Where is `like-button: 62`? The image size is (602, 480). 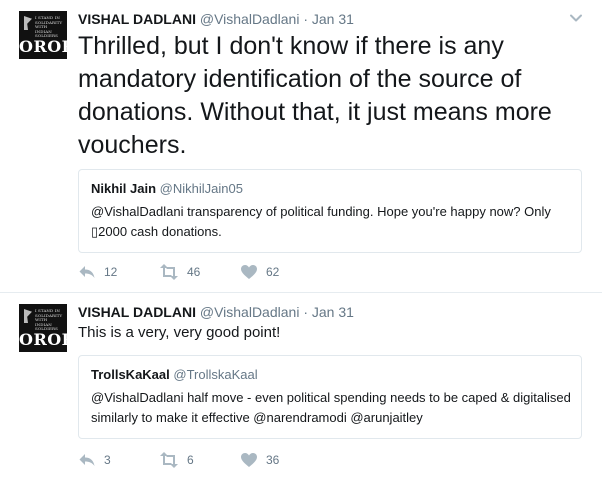 like-button: 62 is located at coordinates (259, 272).